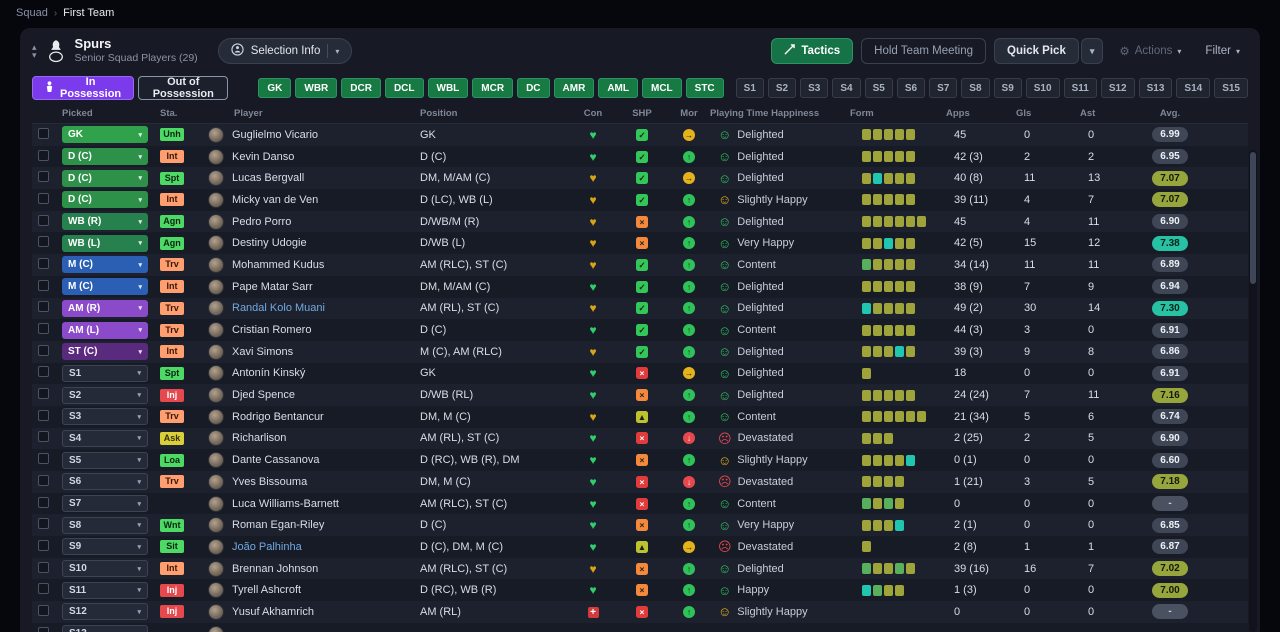 The image size is (1280, 632). I want to click on player-name: Pedro Porro, so click(261, 222).